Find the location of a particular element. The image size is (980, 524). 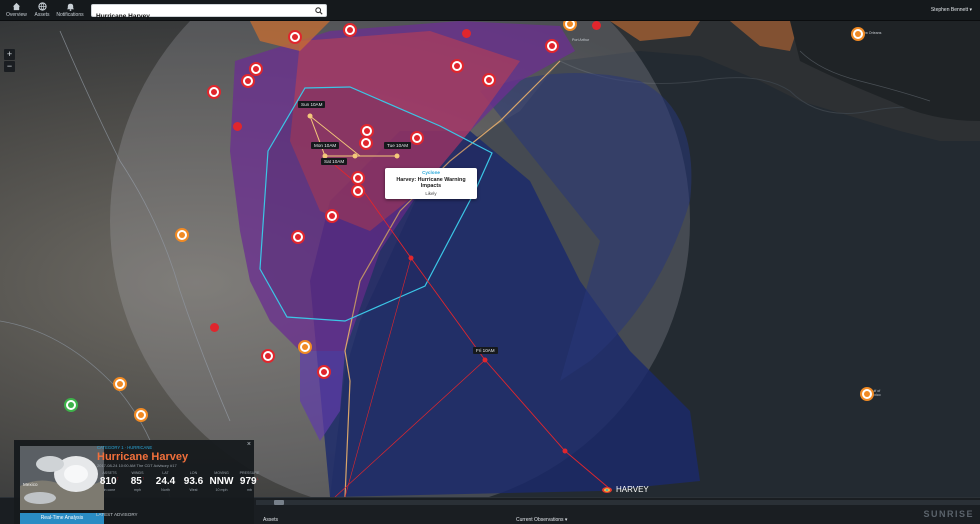

search-box is located at coordinates (209, 13).